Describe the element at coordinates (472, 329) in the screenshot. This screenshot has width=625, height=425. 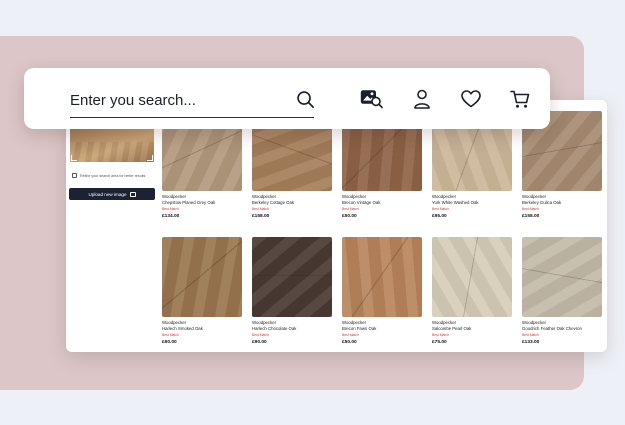
I see `product-name: Salcombe Pearl Oak` at that location.